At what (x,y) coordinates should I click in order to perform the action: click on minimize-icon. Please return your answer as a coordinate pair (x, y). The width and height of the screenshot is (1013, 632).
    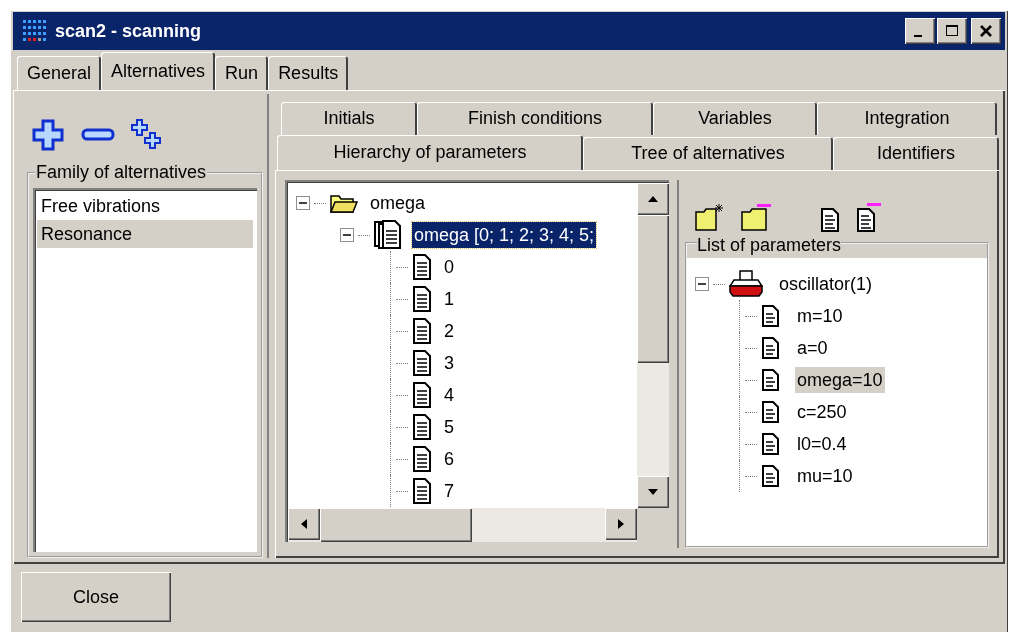
    Looking at the image, I should click on (918, 36).